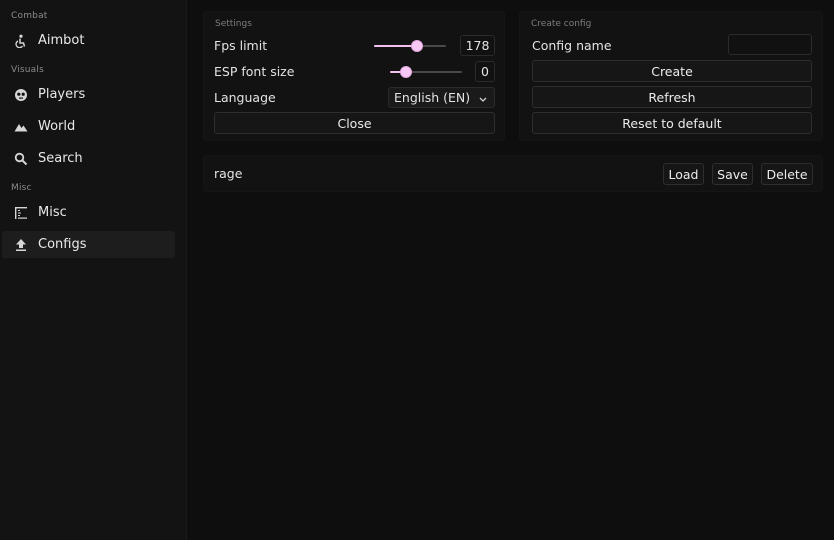 The width and height of the screenshot is (834, 540). Describe the element at coordinates (21, 41) in the screenshot. I see `aimbot-icon` at that location.